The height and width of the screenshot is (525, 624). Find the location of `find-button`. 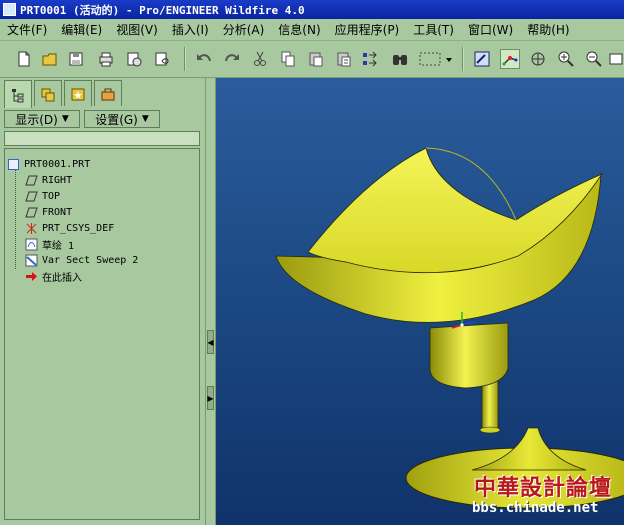

find-button is located at coordinates (400, 59).